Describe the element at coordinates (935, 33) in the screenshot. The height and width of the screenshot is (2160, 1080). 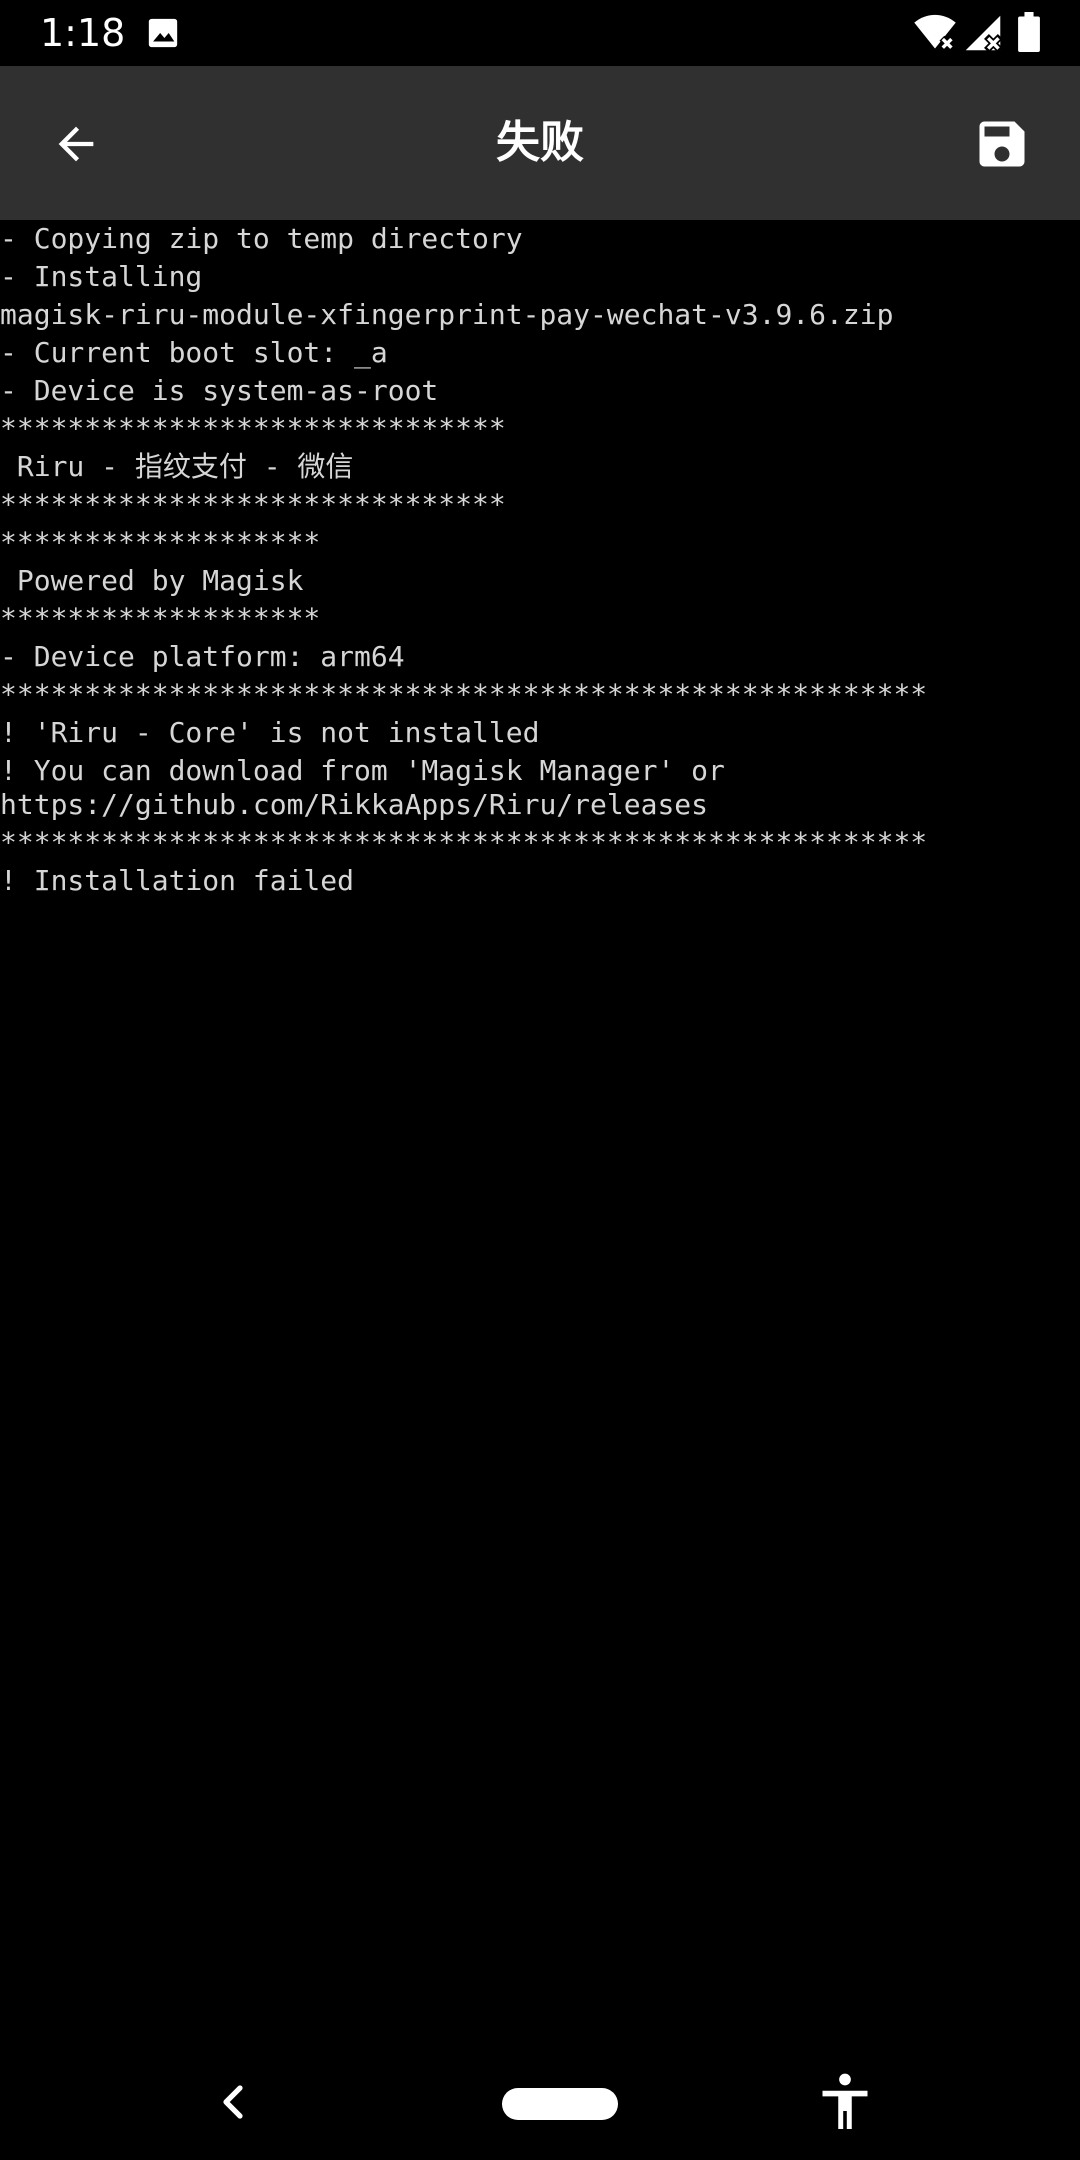
I see `wifi-off-icon` at that location.